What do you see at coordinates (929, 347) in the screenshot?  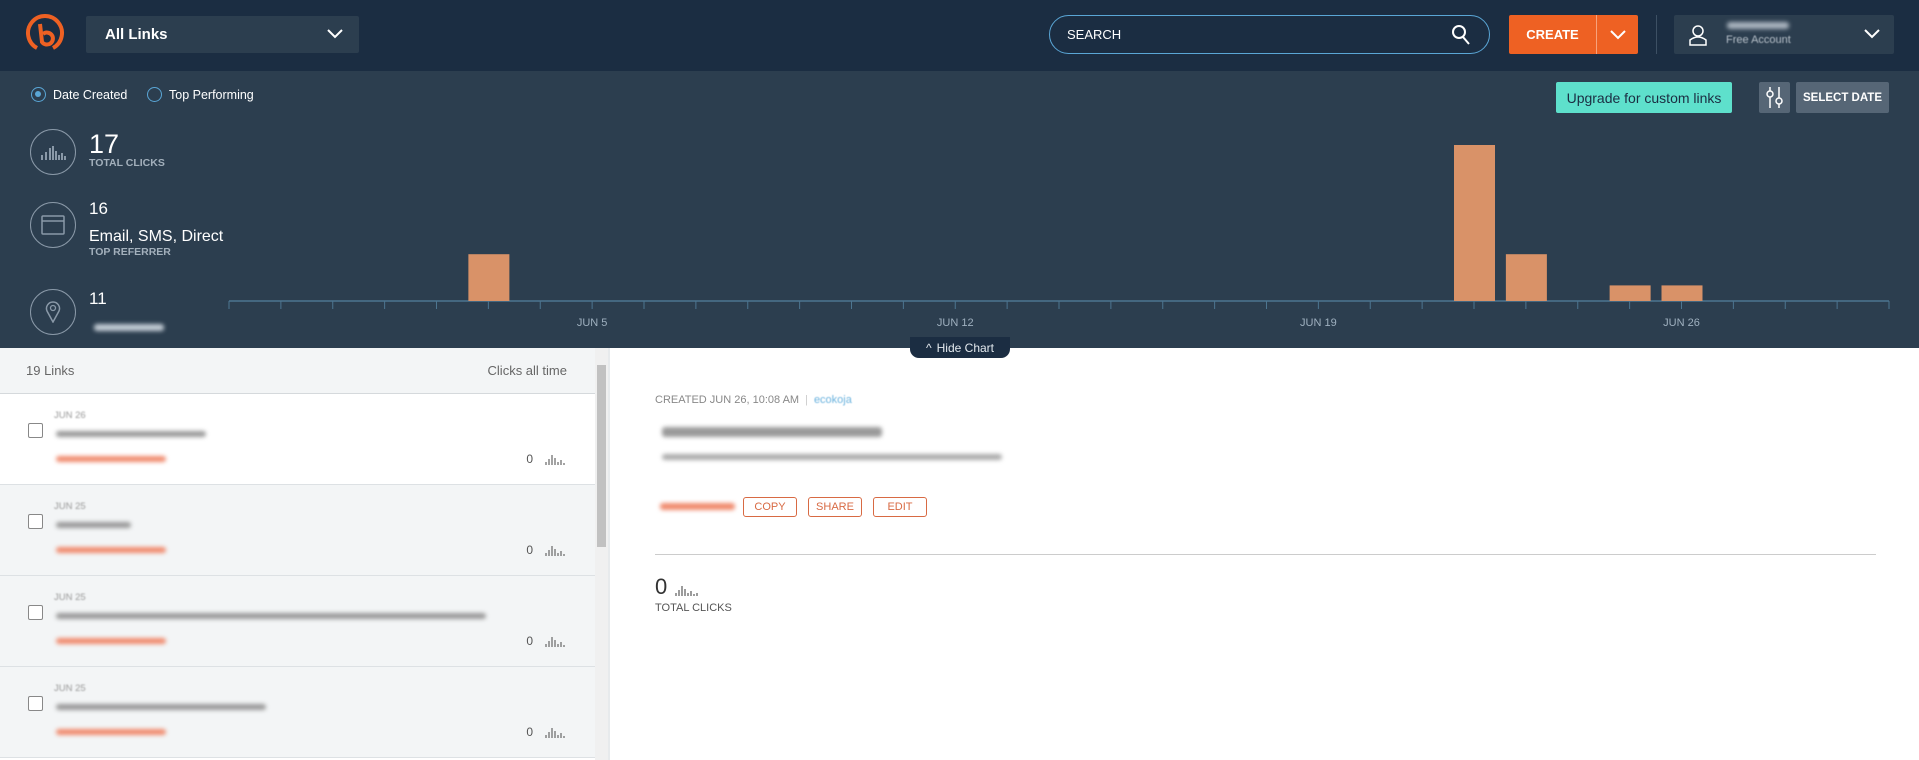 I see `chevron-up-icon: ^` at bounding box center [929, 347].